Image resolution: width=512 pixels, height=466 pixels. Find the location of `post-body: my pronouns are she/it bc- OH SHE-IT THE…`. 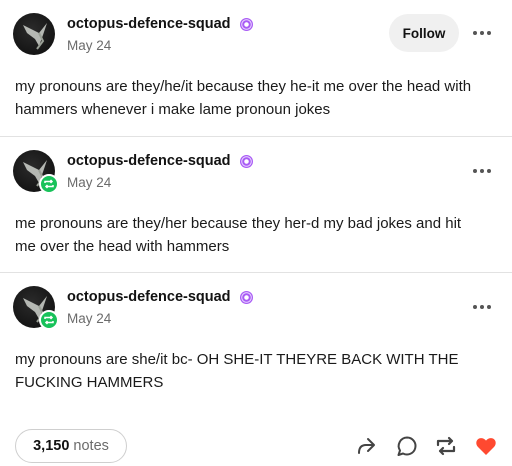

post-body: my pronouns are she/it bc- OH SHE-IT THE… is located at coordinates (257, 371).